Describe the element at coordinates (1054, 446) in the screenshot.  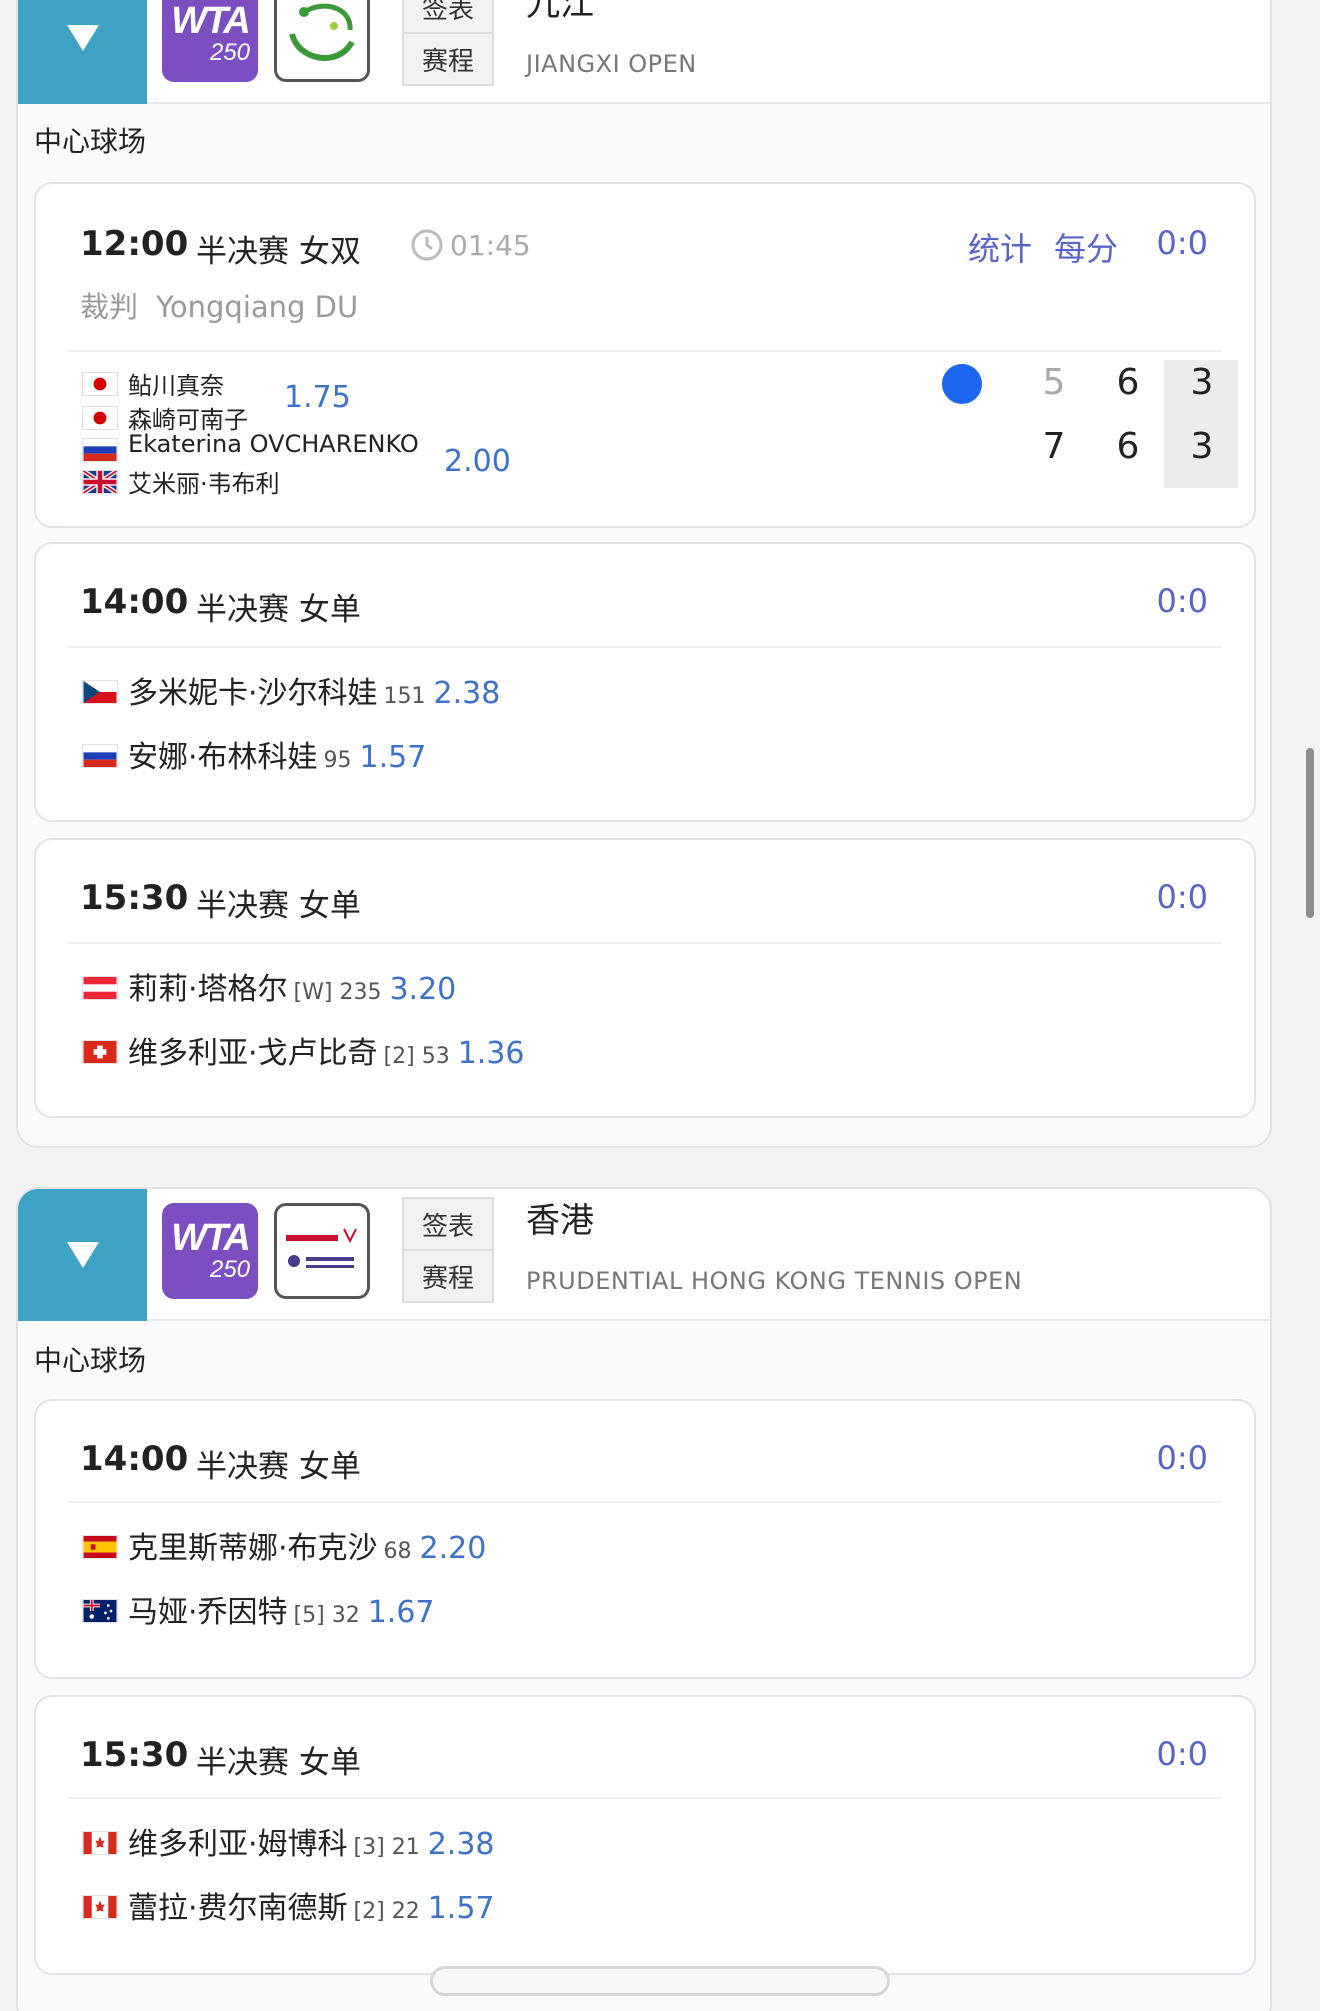
I see `set-score: 7` at that location.